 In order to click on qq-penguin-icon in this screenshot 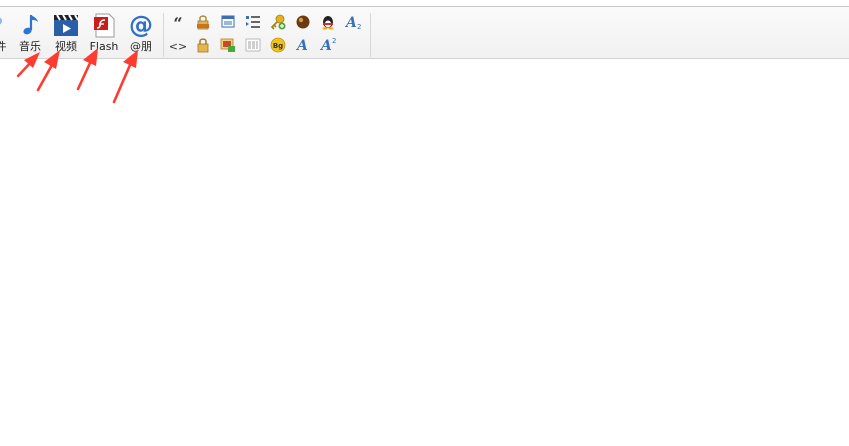, I will do `click(328, 22)`.